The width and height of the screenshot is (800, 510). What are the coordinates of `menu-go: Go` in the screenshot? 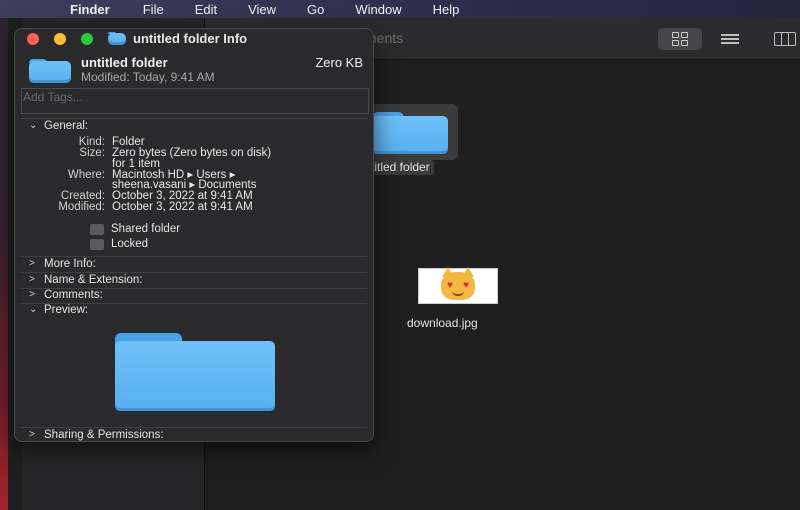 It's located at (315, 9).